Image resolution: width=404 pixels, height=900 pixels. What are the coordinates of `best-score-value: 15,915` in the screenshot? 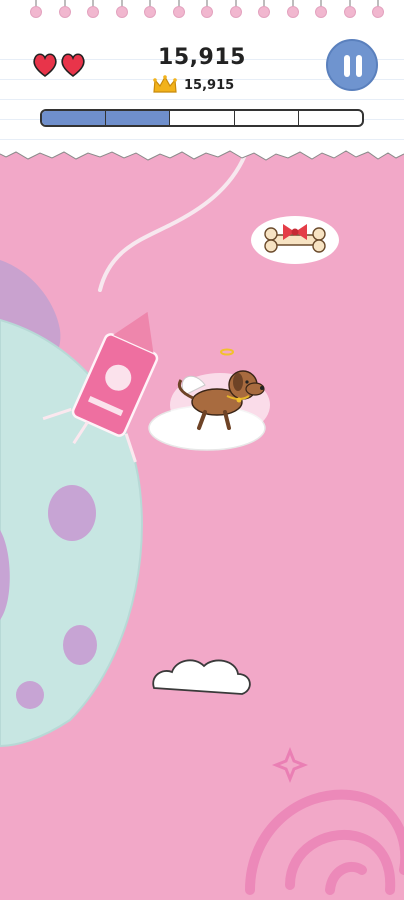 It's located at (209, 85).